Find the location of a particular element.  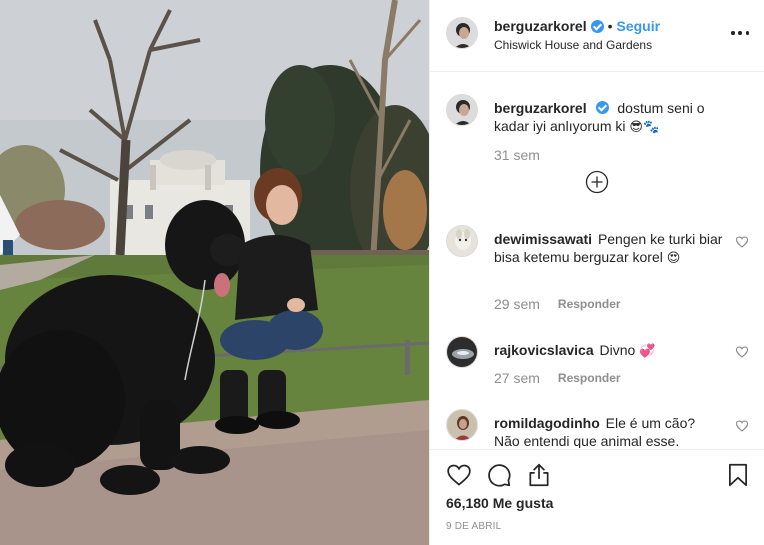

author-username: berguzarkorel is located at coordinates (540, 26).